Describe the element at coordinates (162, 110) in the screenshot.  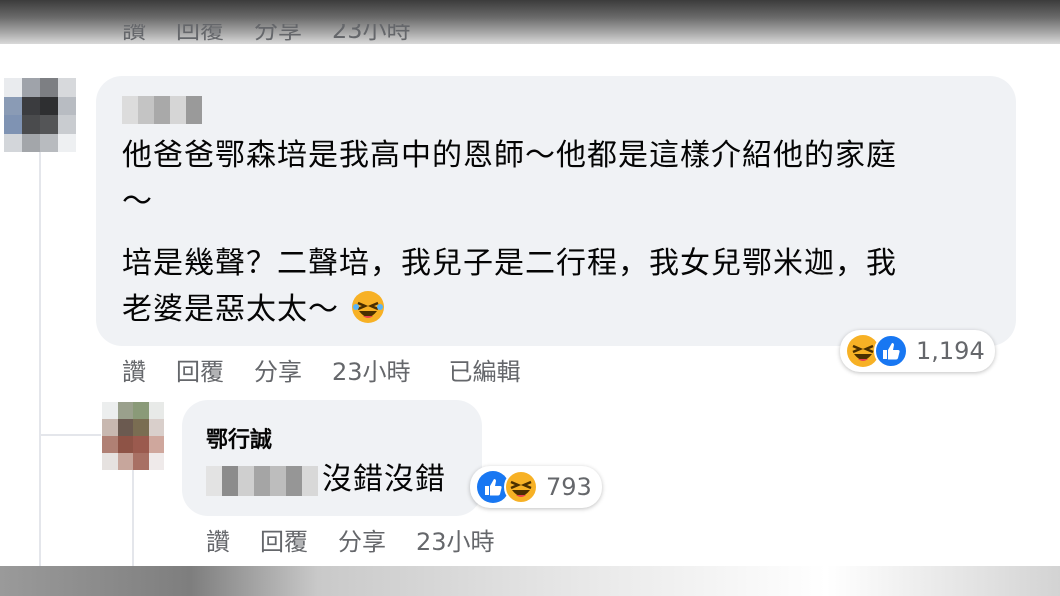
I see `blurred-author-name` at that location.